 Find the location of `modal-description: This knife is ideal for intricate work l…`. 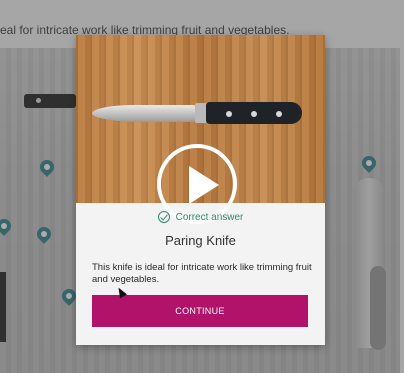

modal-description: This knife is ideal for intricate work l… is located at coordinates (202, 273).